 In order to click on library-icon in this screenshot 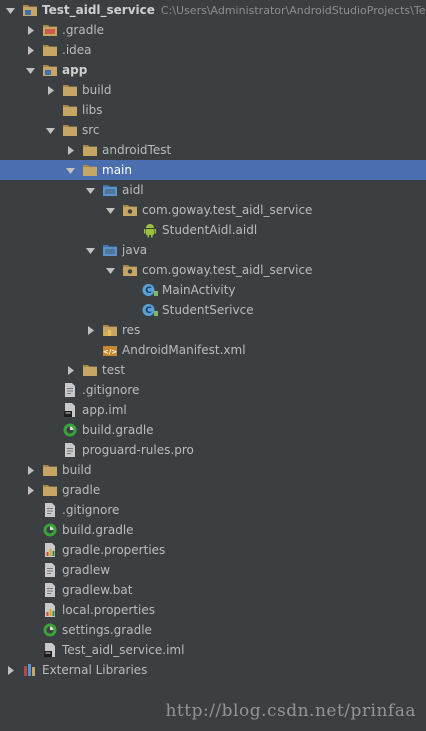, I will do `click(30, 670)`.